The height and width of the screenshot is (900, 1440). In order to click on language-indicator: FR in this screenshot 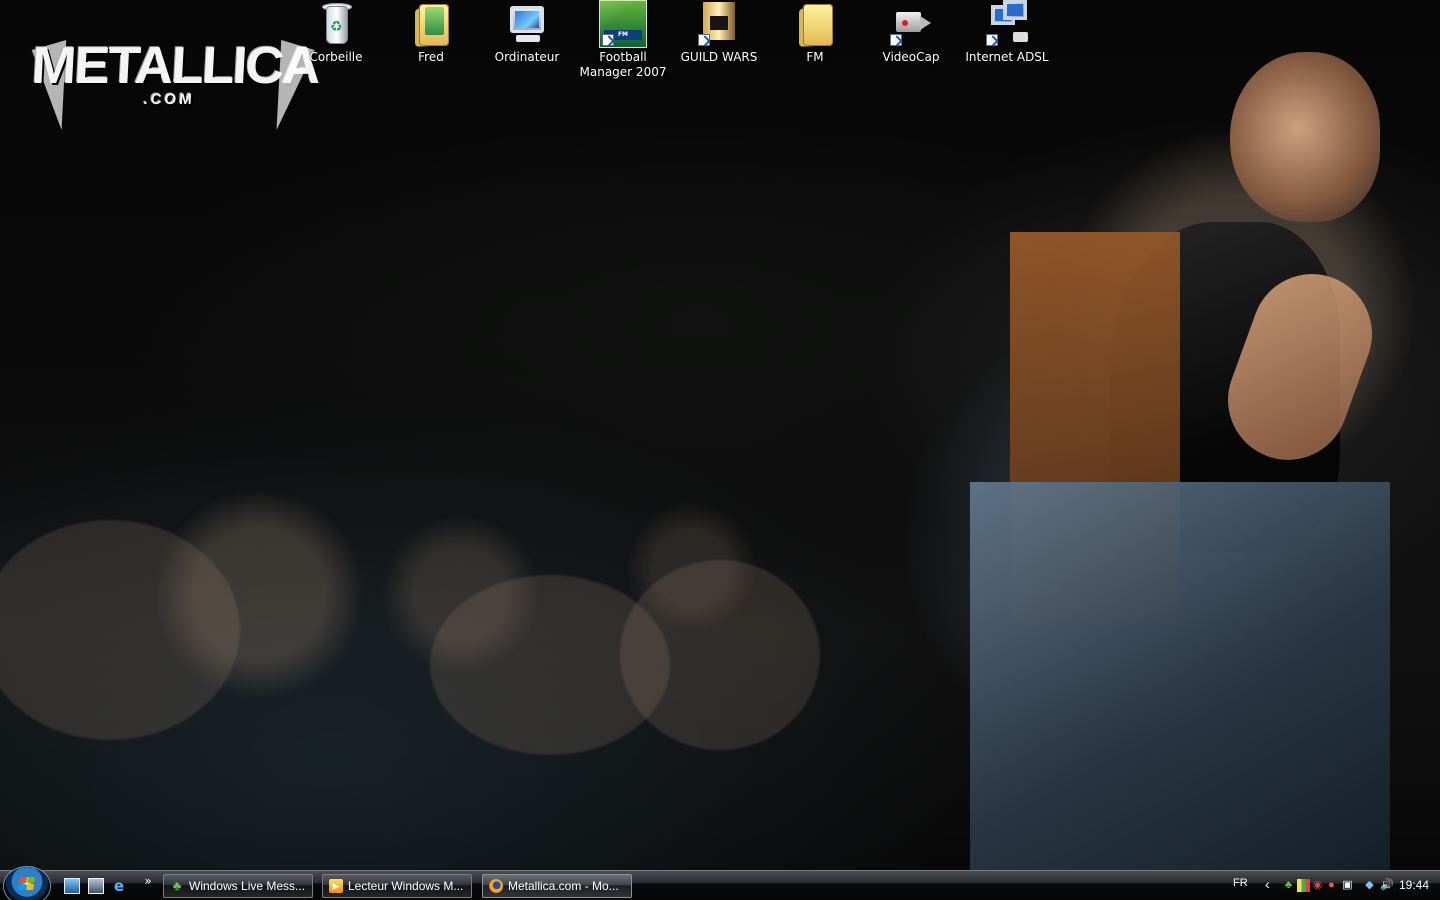, I will do `click(1240, 883)`.